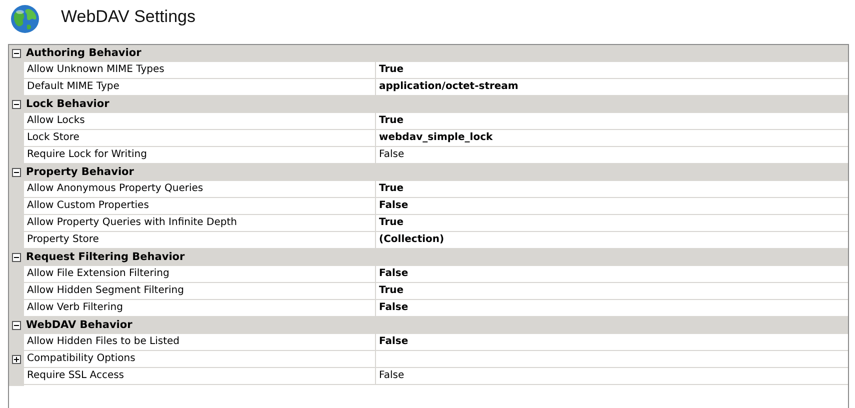  What do you see at coordinates (200, 223) in the screenshot?
I see `property-name: Allow Property Queries with Infinite Depth` at bounding box center [200, 223].